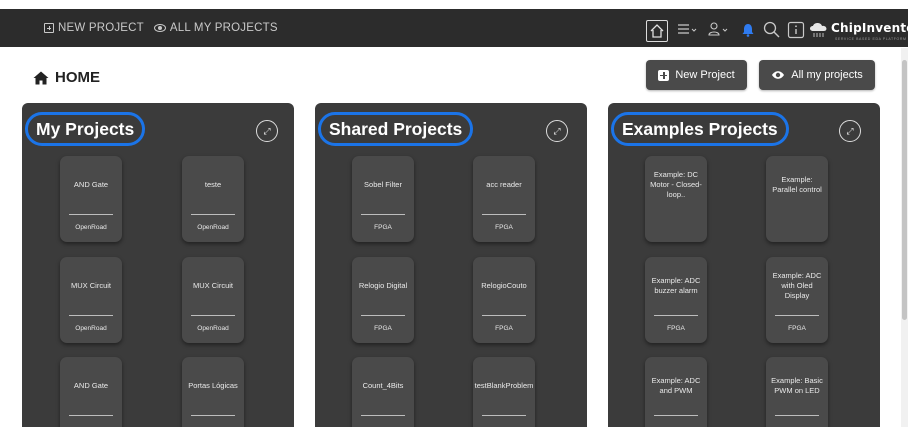 The height and width of the screenshot is (427, 908). What do you see at coordinates (383, 385) in the screenshot?
I see `project-card-name: Count_4Bits` at bounding box center [383, 385].